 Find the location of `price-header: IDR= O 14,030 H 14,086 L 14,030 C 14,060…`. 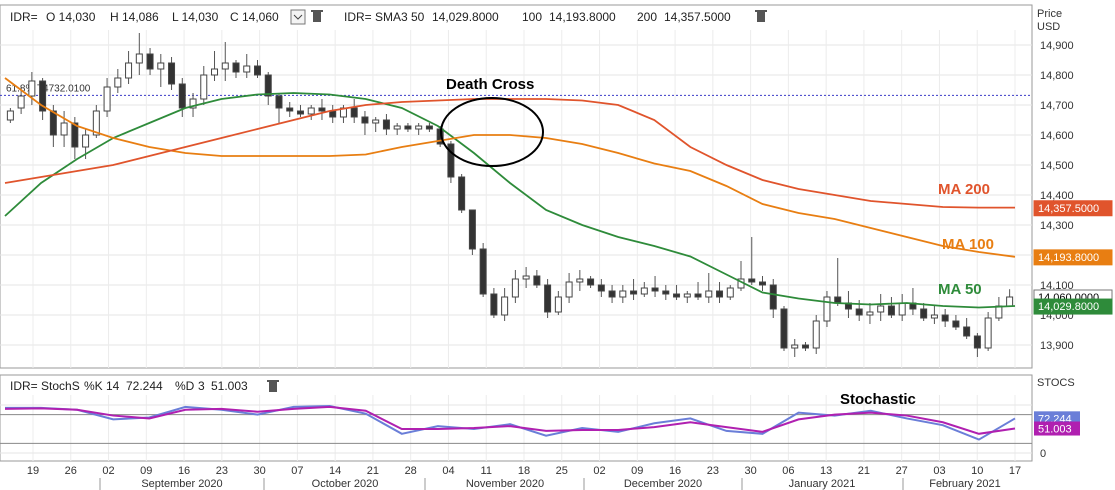

price-header: IDR= O 14,030 H 14,086 L 14,030 C 14,060… is located at coordinates (388, 17).